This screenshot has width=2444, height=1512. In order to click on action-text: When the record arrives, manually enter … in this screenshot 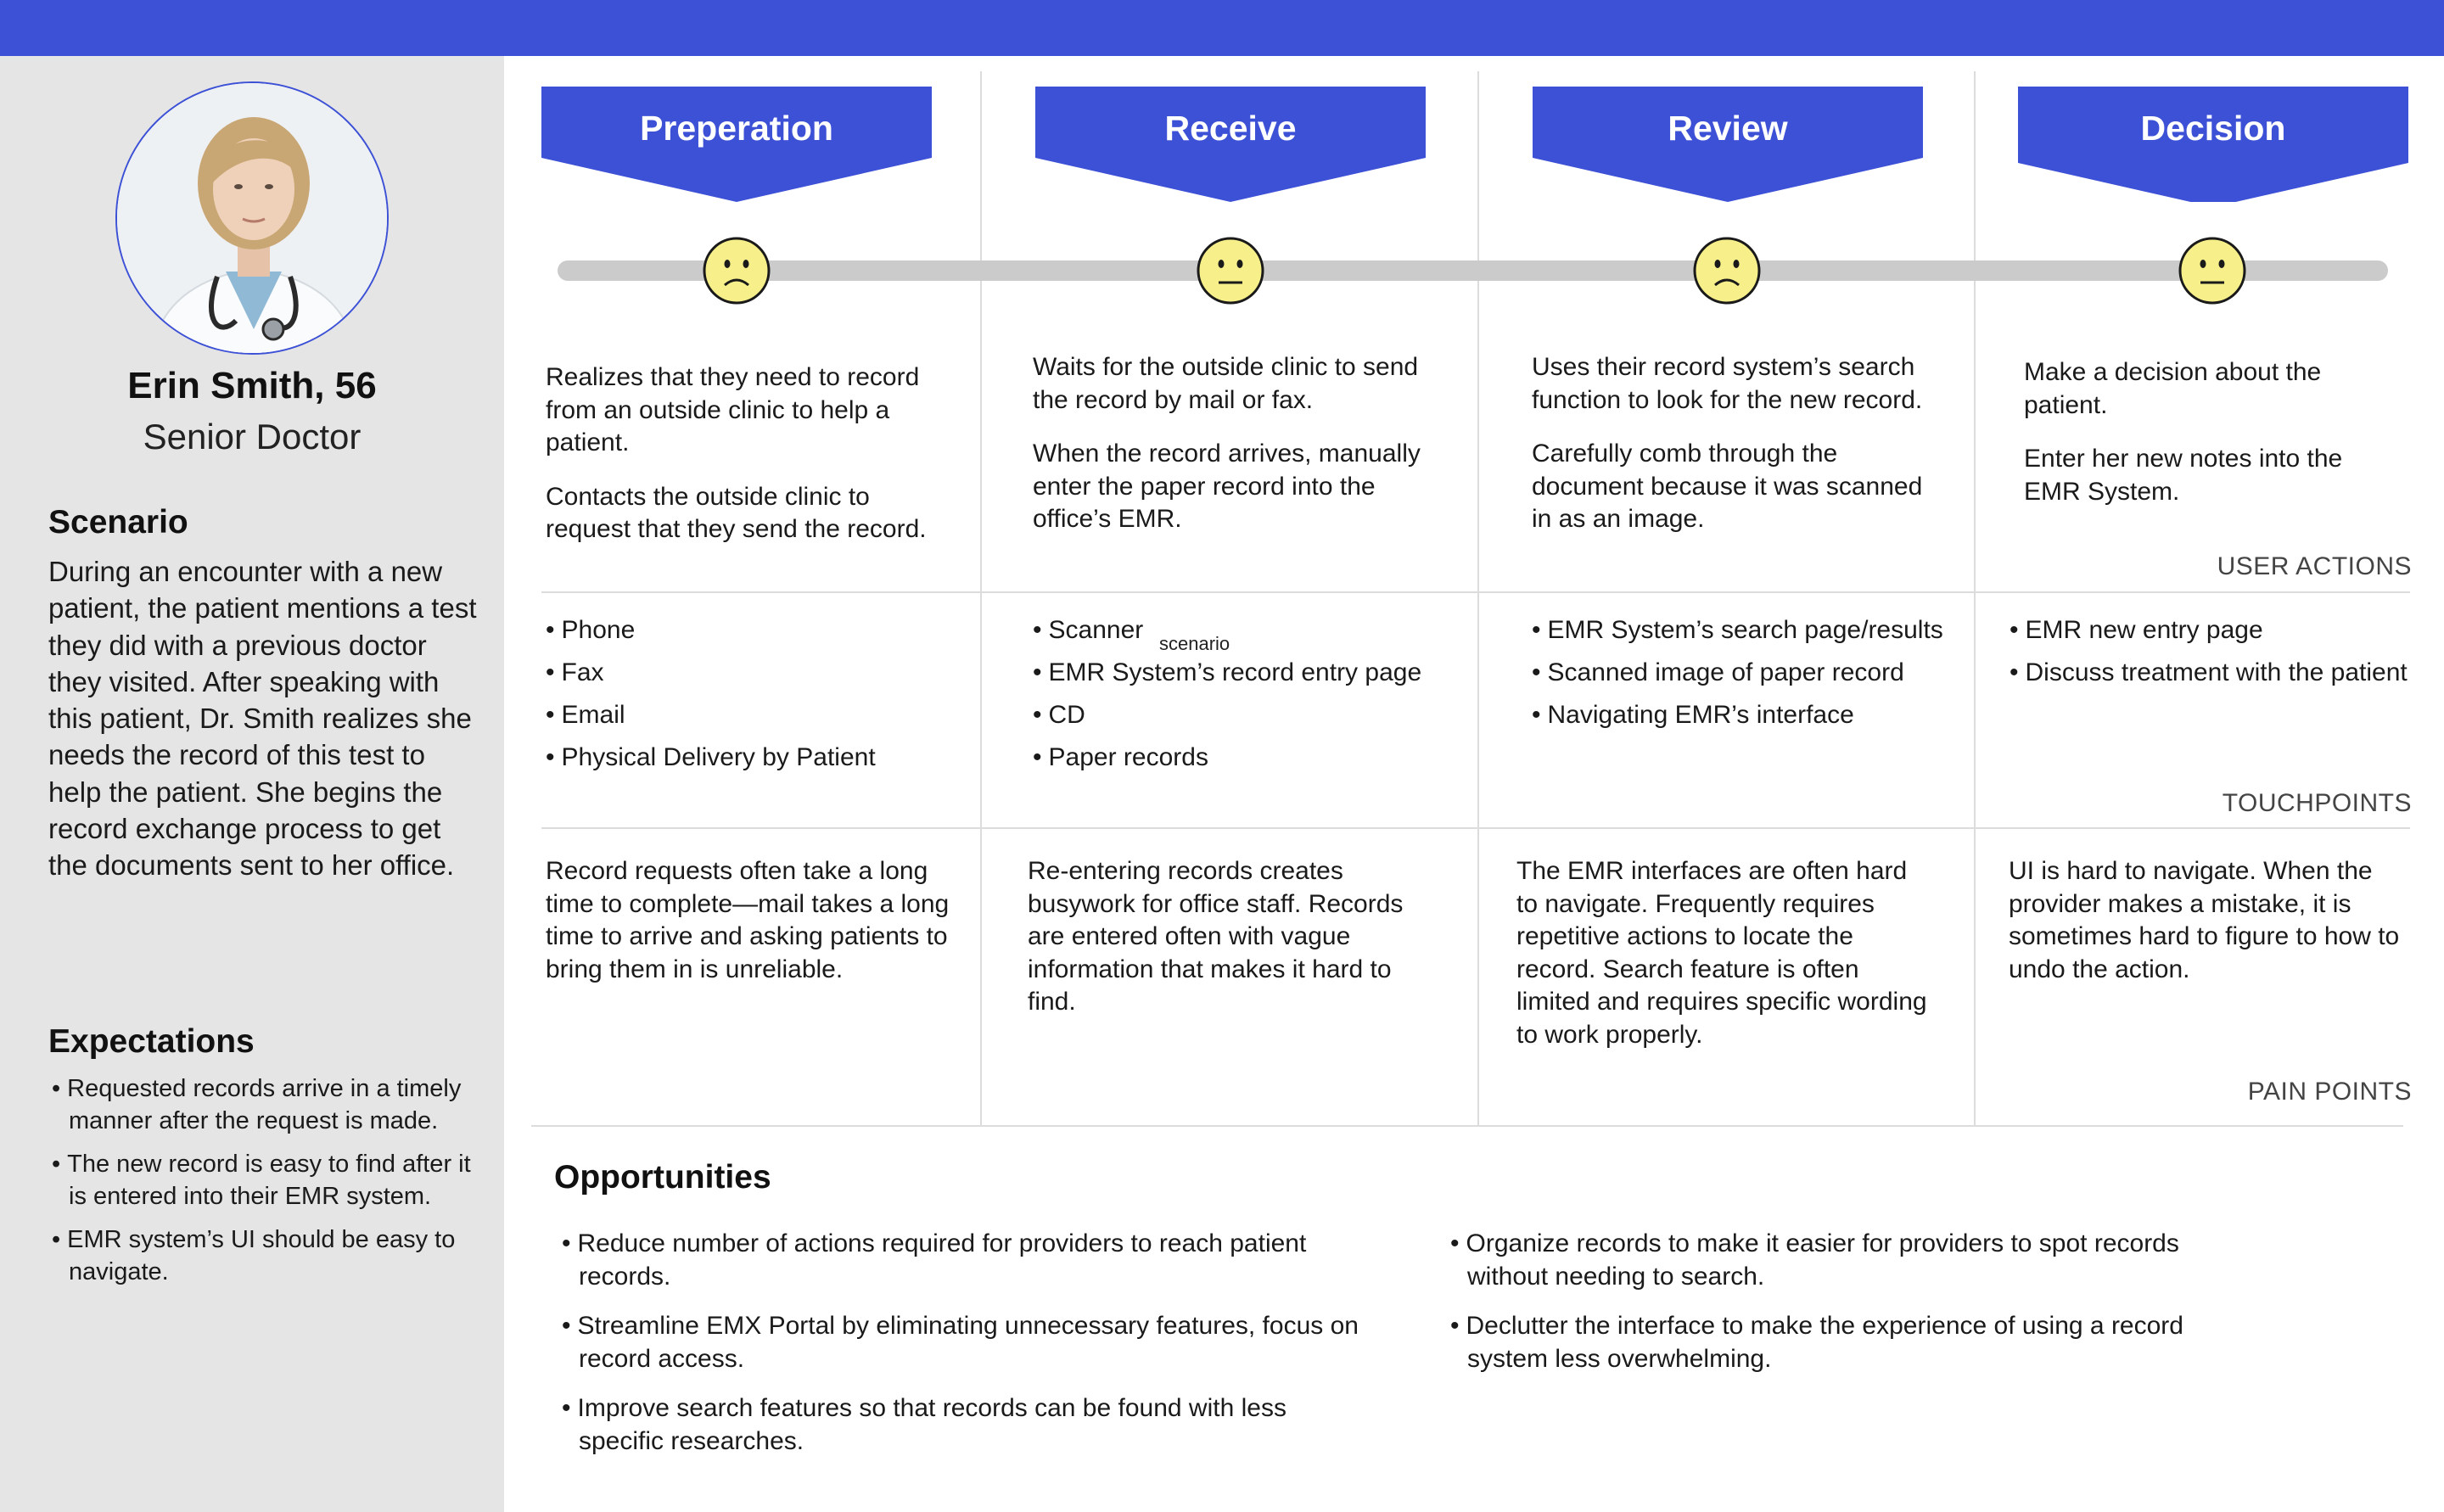, I will do `click(1227, 486)`.